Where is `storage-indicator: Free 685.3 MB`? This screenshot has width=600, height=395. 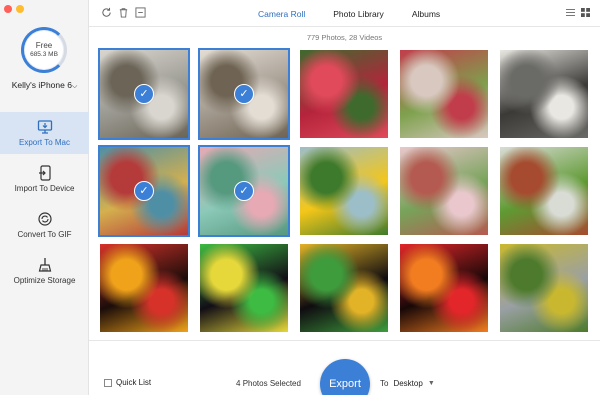 storage-indicator: Free 685.3 MB is located at coordinates (44, 50).